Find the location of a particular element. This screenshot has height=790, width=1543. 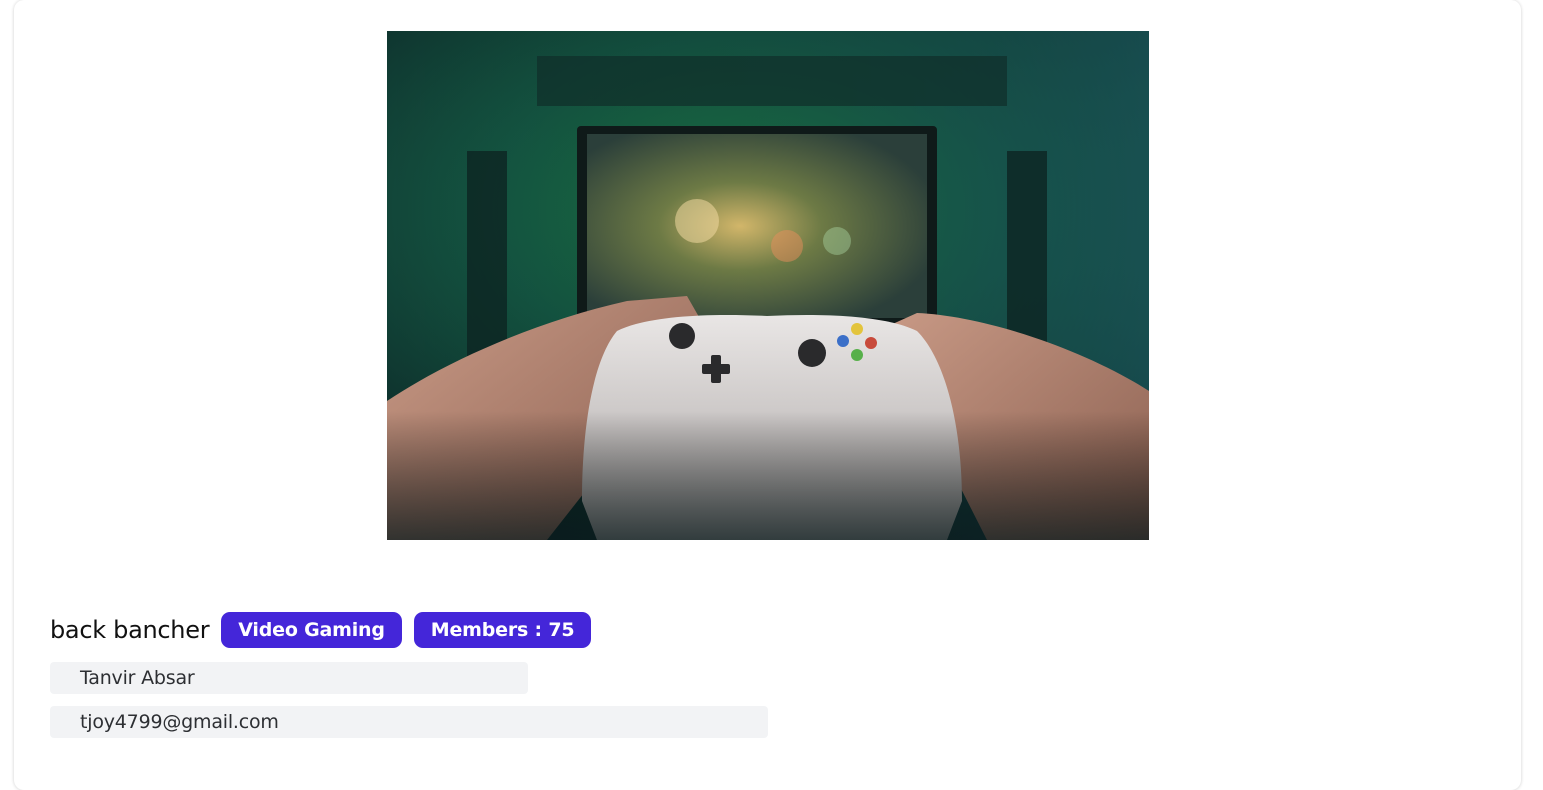

owner-name: Tanvir Absar is located at coordinates (137, 678).